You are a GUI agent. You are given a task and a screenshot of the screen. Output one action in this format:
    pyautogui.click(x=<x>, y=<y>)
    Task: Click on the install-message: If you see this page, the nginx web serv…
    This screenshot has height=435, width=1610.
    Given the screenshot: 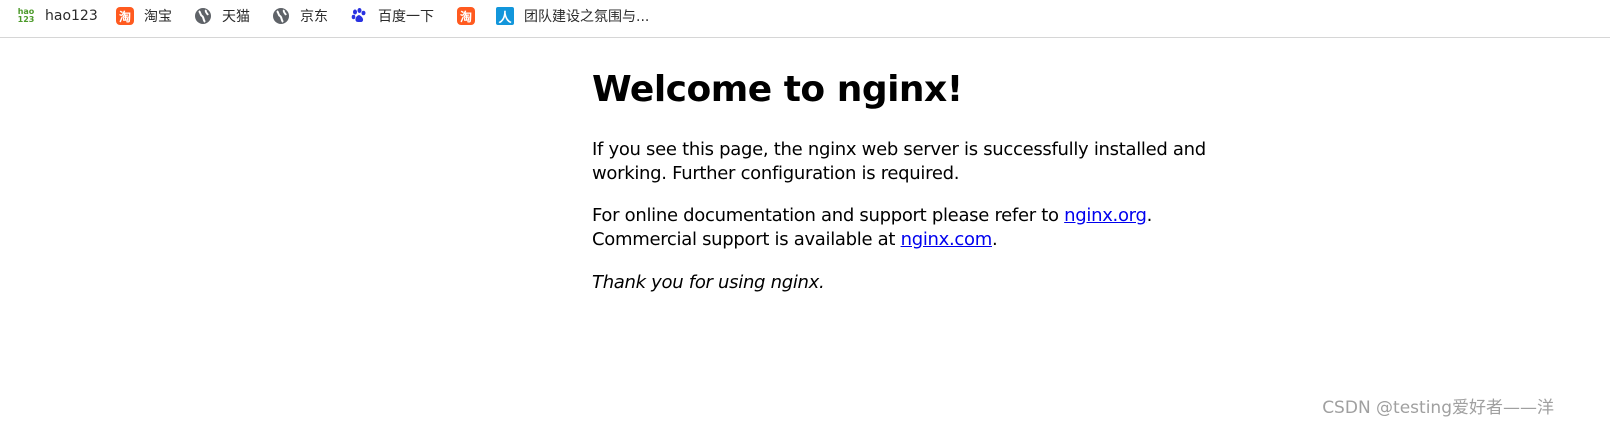 What is the action you would take?
    pyautogui.click(x=899, y=161)
    